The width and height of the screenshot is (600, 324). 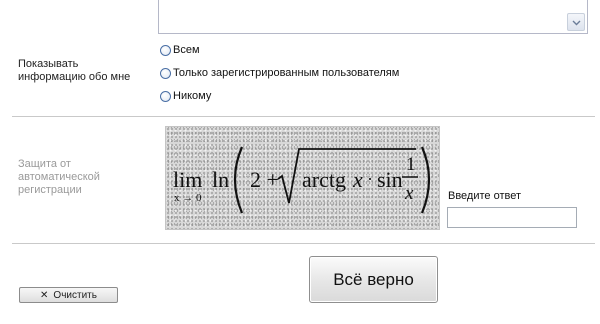 I want to click on captcha-image: lim x → 0 ln 2 + arctg x · sin 1 x, so click(x=302, y=178).